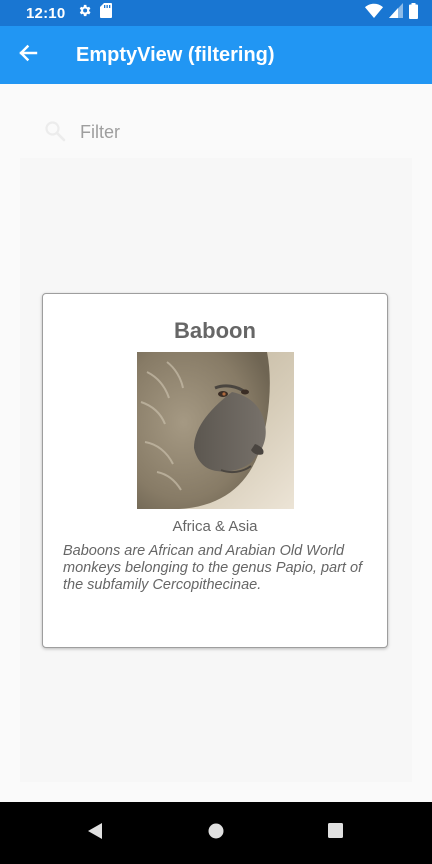  I want to click on app-bar: EmptyView (filtering), so click(216, 55).